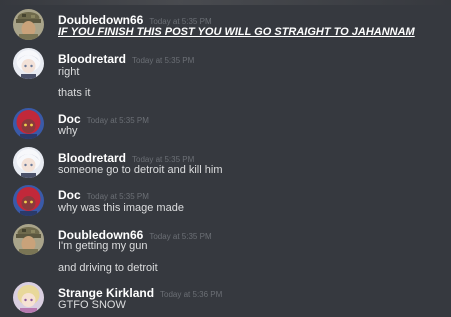  I want to click on message-text: someone go to detroit and kill him, so click(140, 170).